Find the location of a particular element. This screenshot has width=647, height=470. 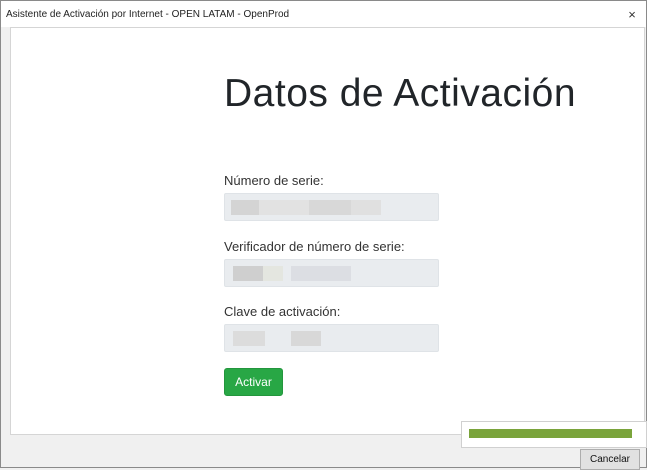

progress-fill is located at coordinates (550, 433).